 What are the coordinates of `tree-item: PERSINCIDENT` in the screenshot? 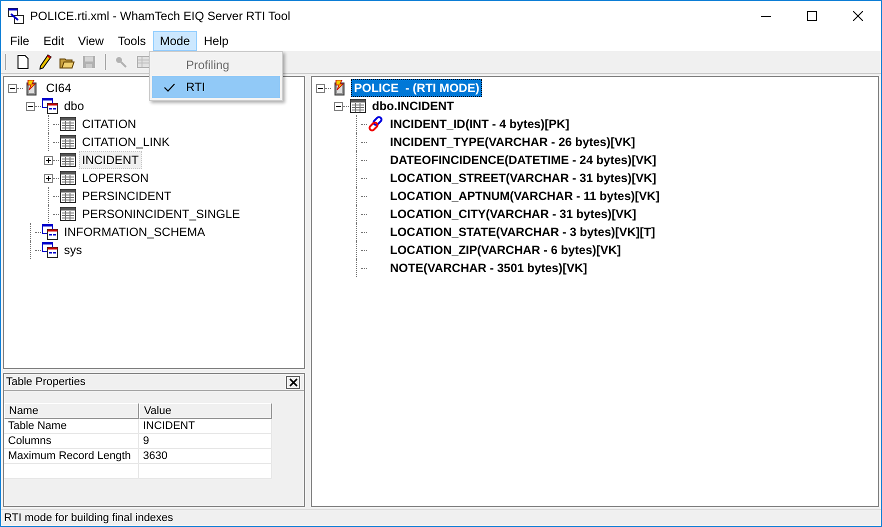 It's located at (126, 196).